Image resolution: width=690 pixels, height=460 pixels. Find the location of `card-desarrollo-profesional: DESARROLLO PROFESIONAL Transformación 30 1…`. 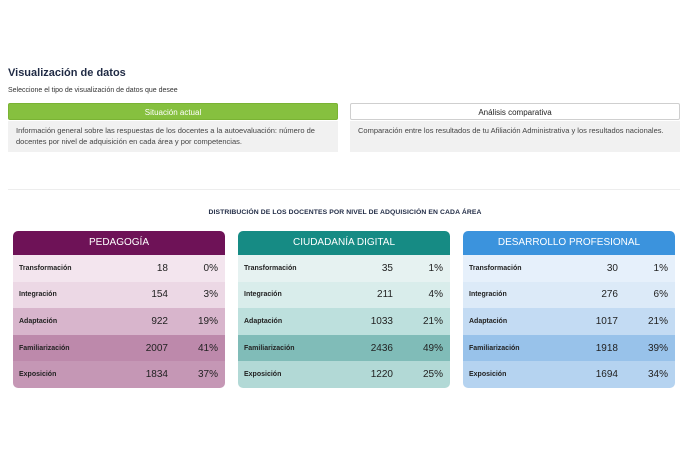

card-desarrollo-profesional: DESARROLLO PROFESIONAL Transformación 30 1… is located at coordinates (569, 309).